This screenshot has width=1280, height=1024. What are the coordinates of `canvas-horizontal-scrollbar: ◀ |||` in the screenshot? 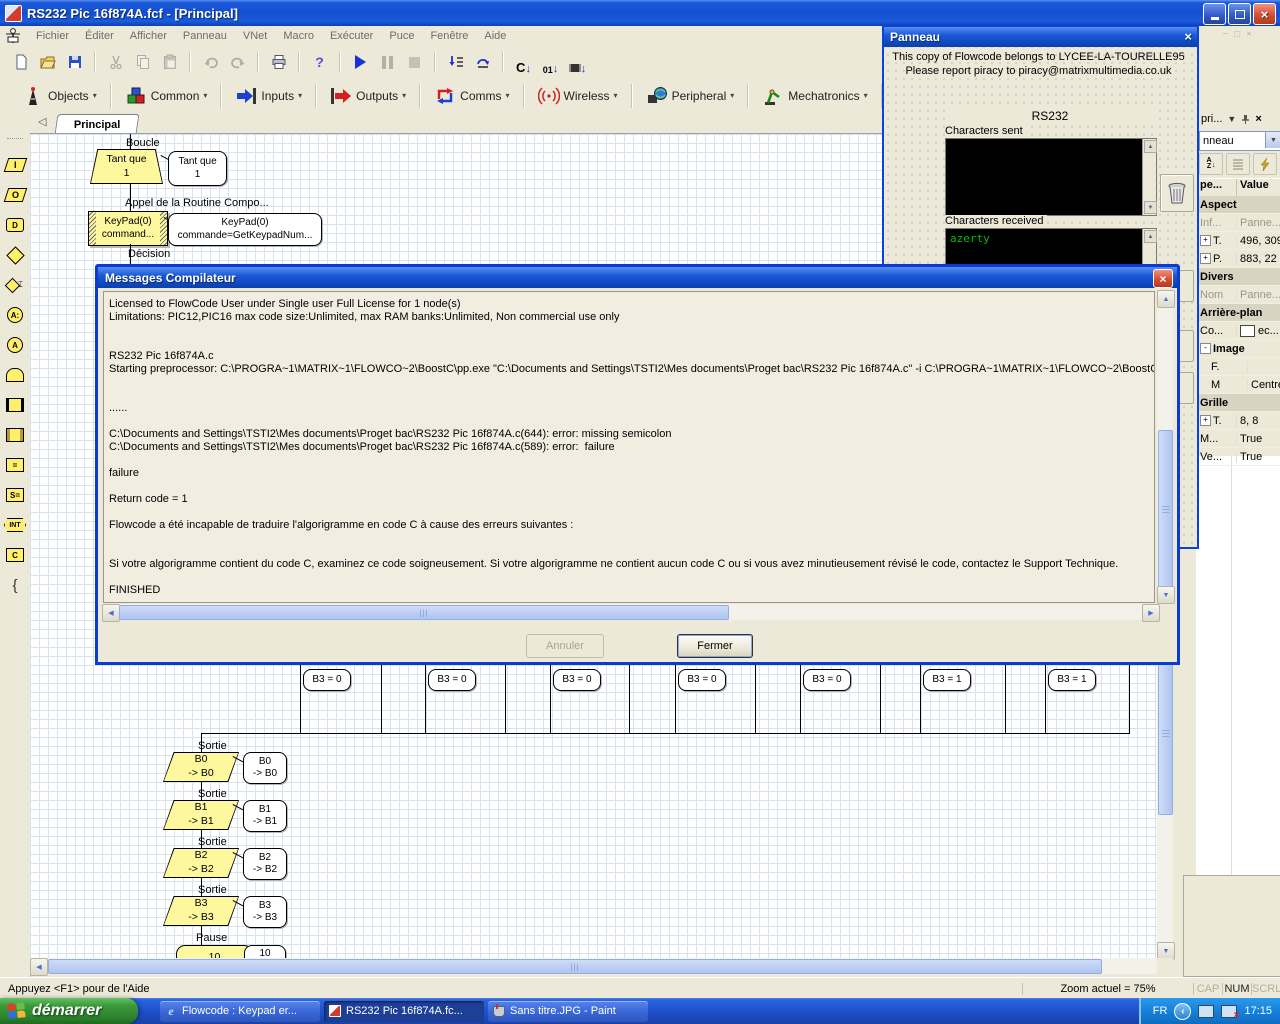 It's located at (593, 967).